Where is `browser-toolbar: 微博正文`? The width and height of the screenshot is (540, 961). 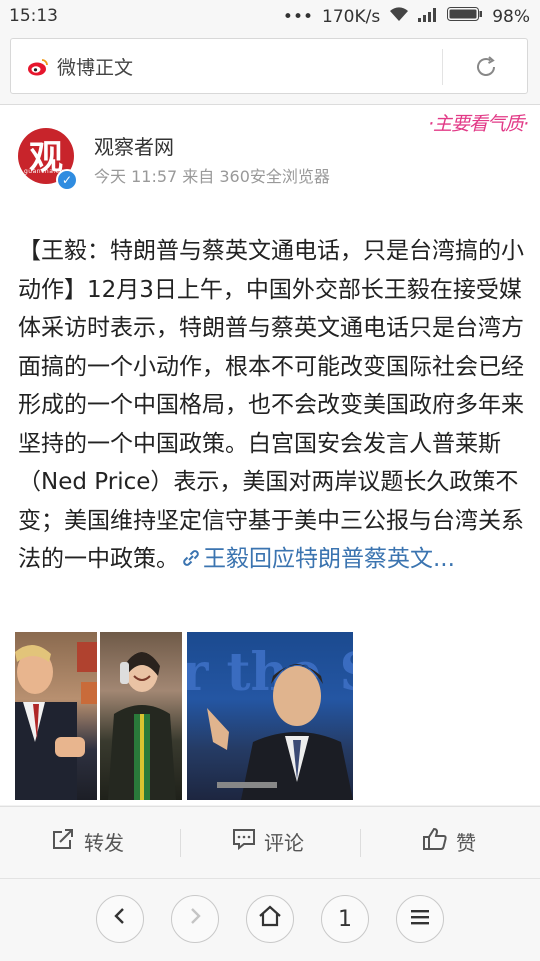 browser-toolbar: 微博正文 is located at coordinates (270, 68).